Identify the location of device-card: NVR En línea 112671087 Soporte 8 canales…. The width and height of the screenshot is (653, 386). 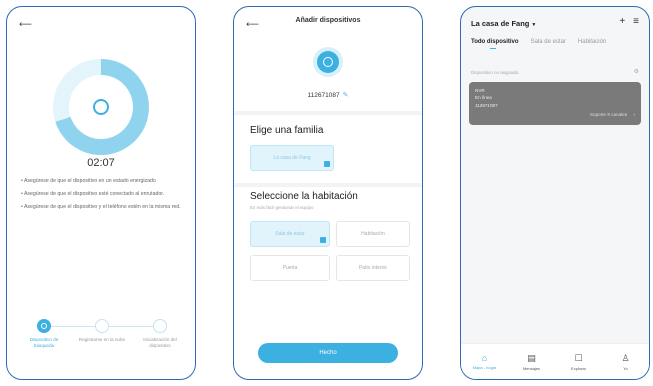
(555, 103).